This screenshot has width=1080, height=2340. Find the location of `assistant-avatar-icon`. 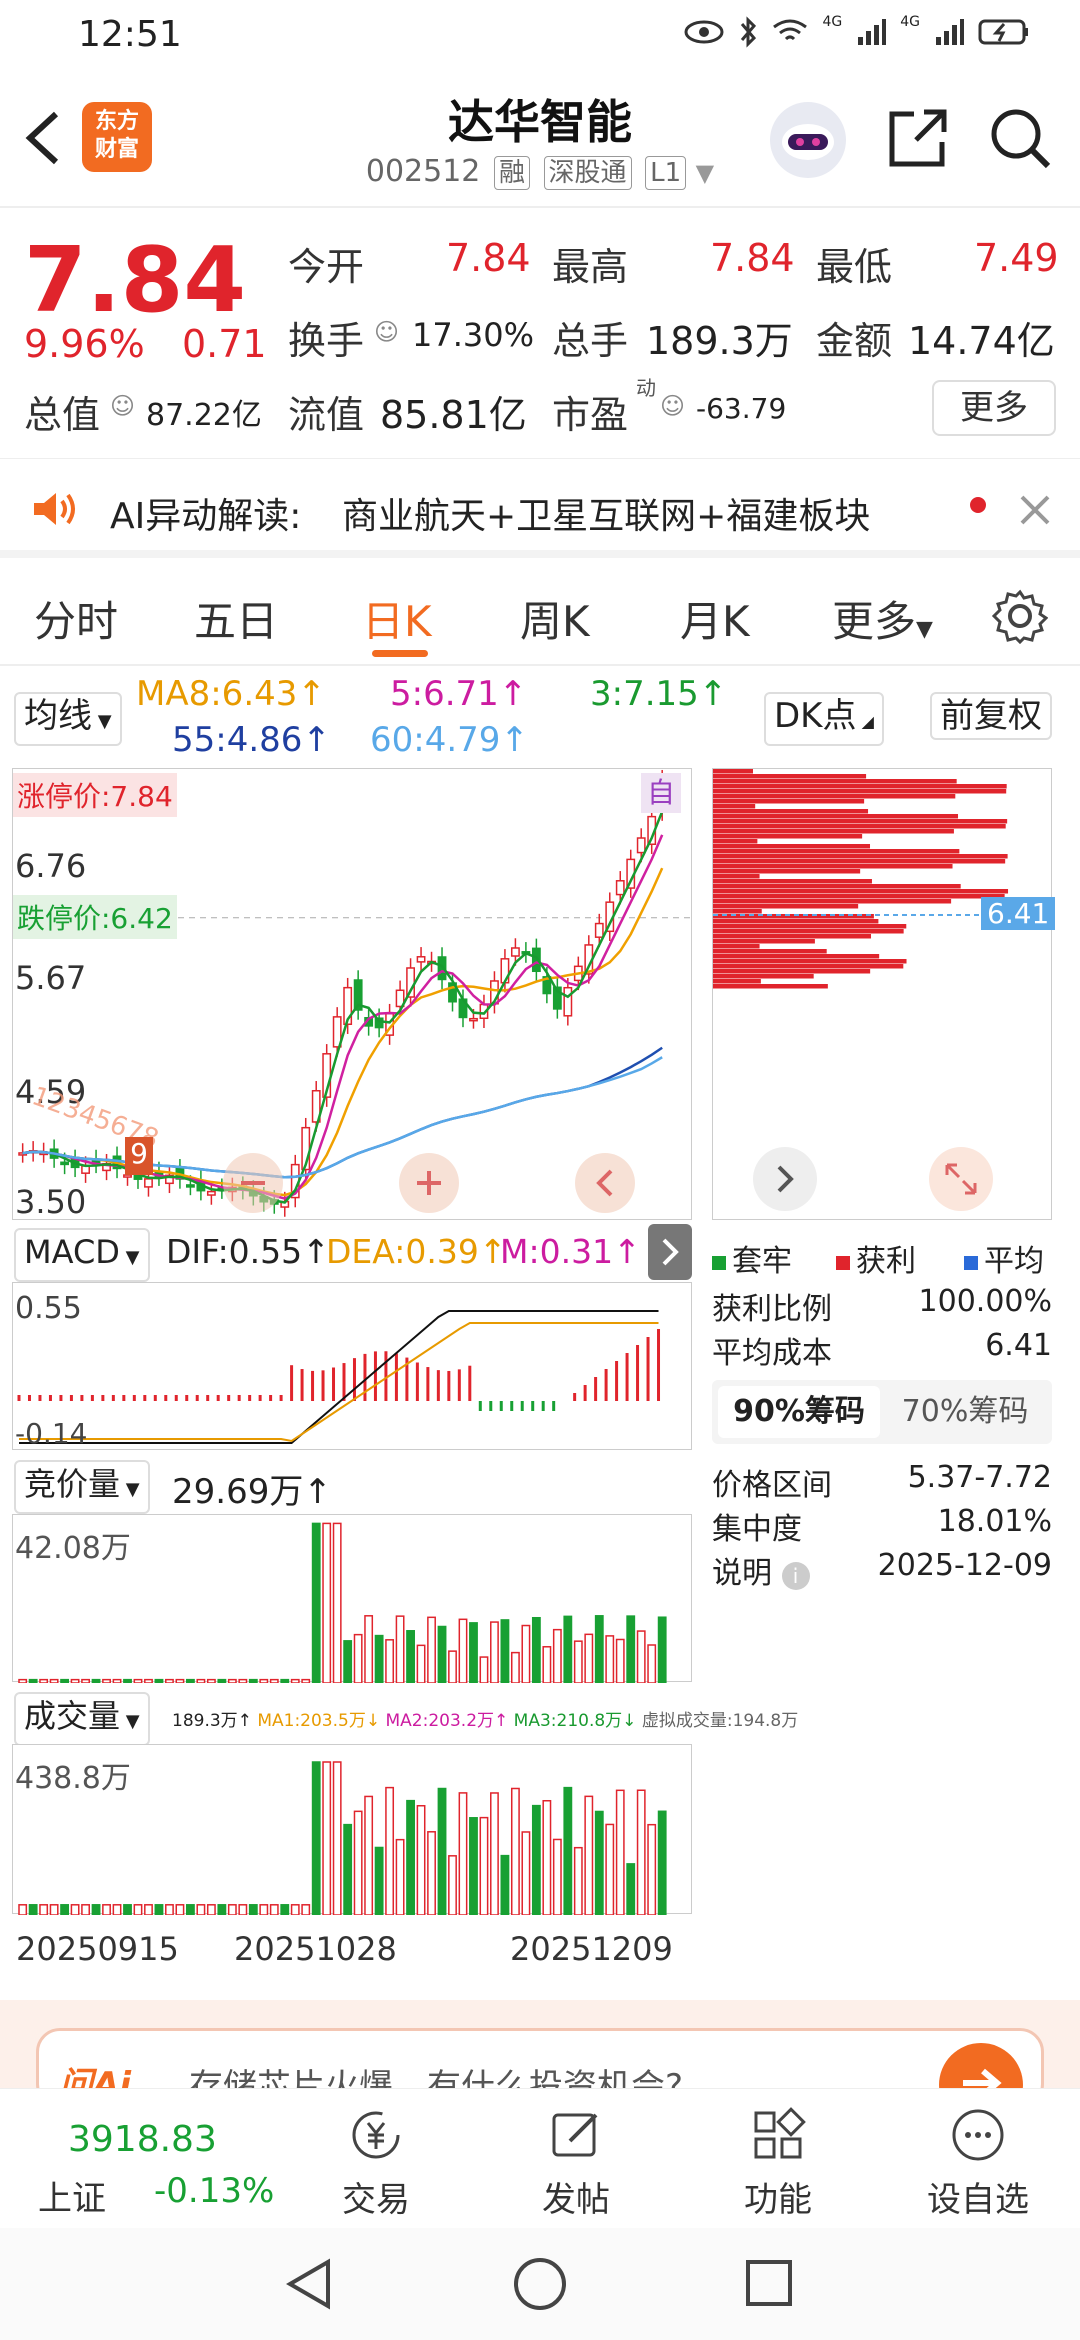

assistant-avatar-icon is located at coordinates (808, 140).